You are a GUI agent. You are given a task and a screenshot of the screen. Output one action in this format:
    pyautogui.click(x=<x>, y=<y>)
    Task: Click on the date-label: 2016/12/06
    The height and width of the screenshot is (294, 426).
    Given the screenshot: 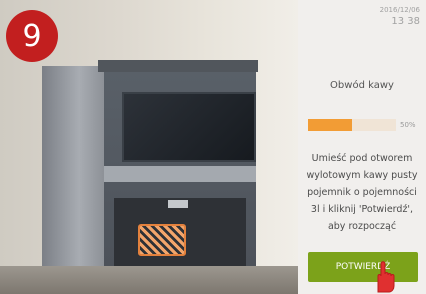 What is the action you would take?
    pyautogui.click(x=399, y=10)
    